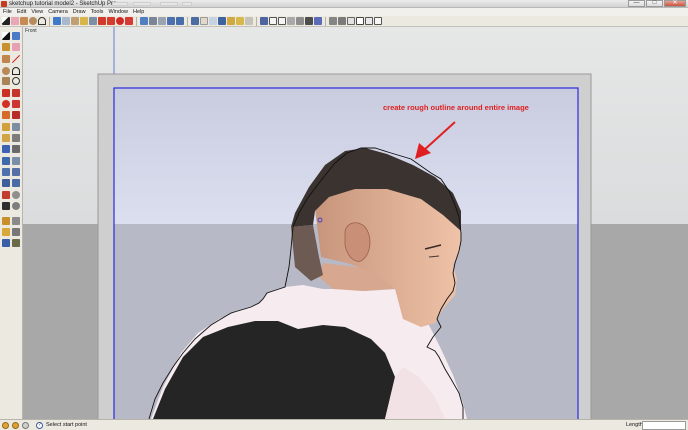  I want to click on maximize-button: □, so click(654, 3).